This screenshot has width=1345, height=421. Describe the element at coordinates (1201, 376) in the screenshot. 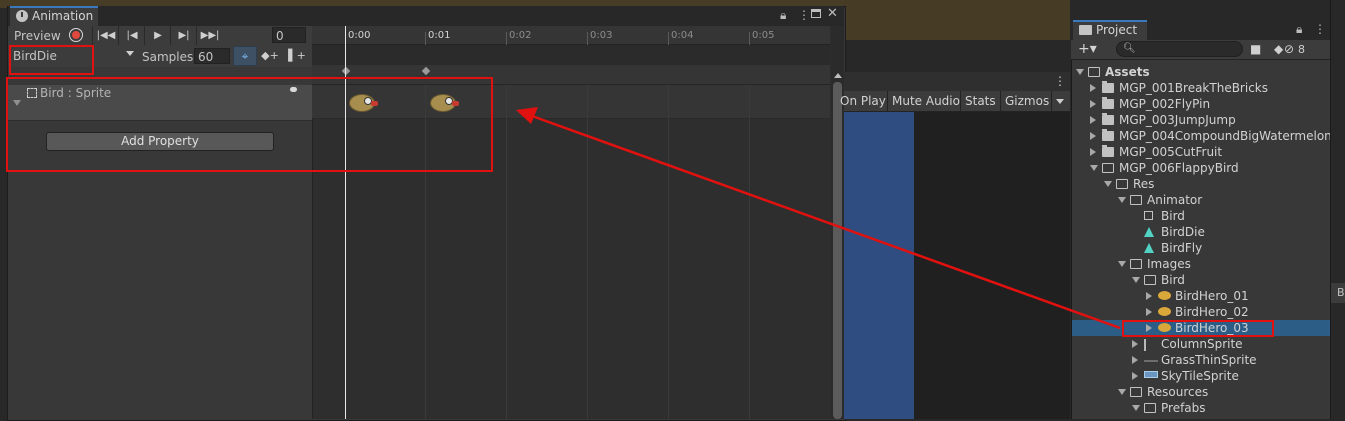

I see `tree-item: SkyTileSprite` at that location.